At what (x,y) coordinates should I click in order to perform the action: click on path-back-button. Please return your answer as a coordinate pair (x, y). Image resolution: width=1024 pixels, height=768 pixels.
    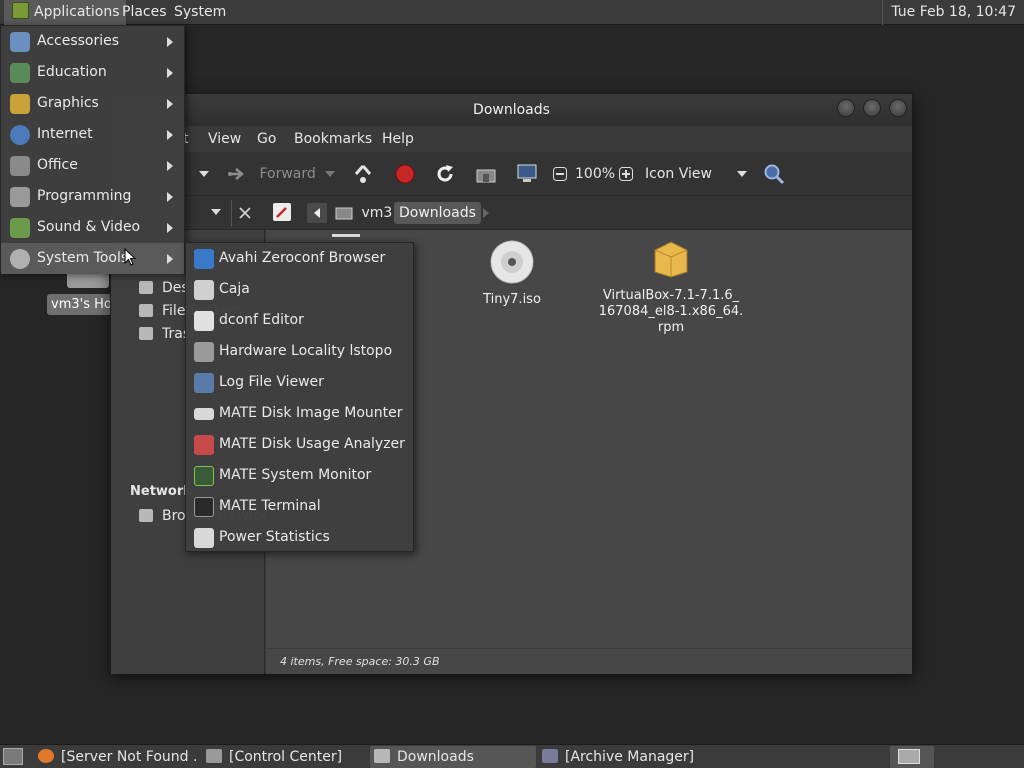
    Looking at the image, I should click on (317, 213).